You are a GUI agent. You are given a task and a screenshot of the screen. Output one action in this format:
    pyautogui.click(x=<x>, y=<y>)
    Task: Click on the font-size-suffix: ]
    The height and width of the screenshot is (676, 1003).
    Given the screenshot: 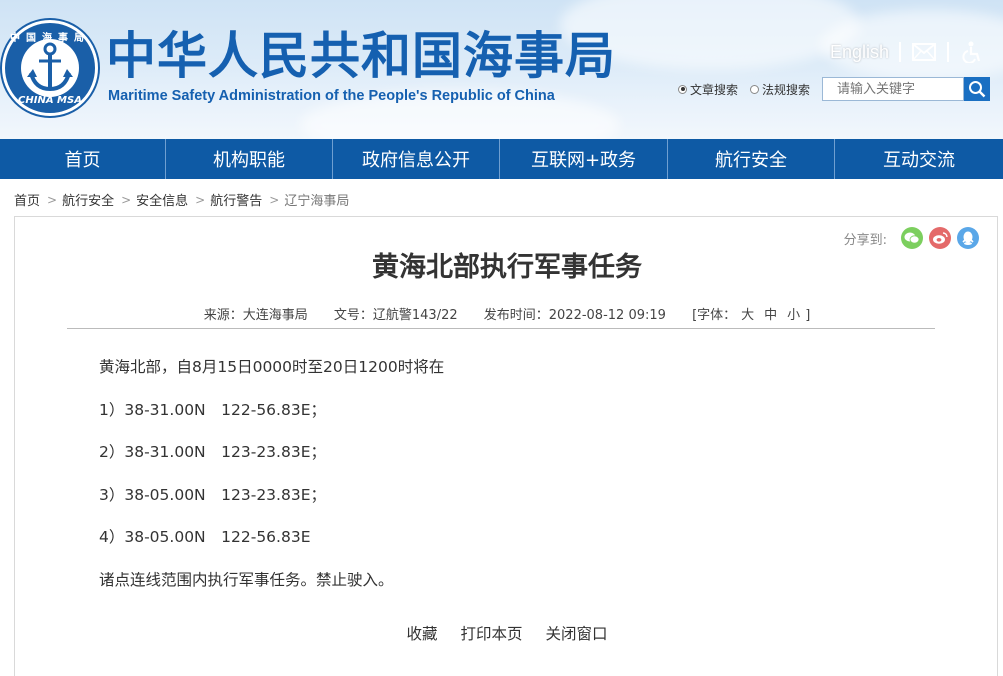 What is the action you would take?
    pyautogui.click(x=807, y=315)
    